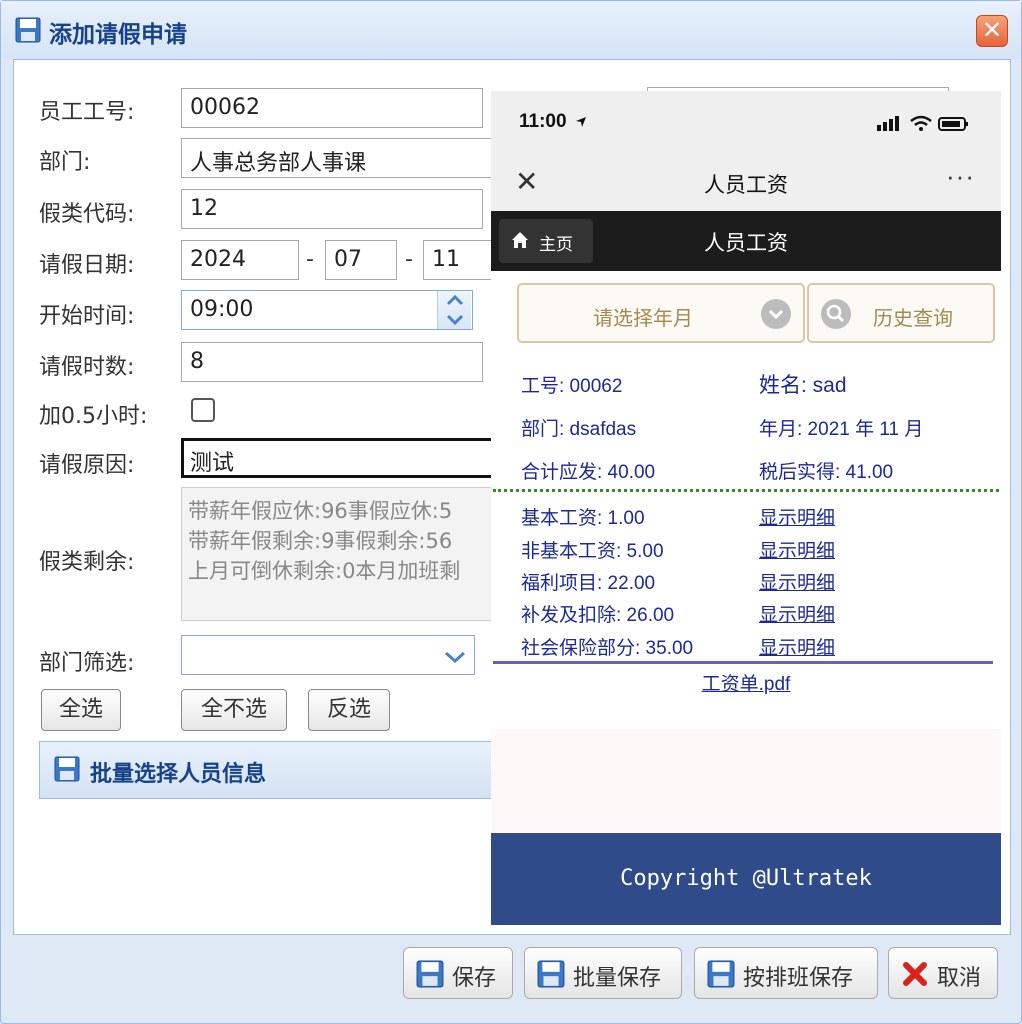 The width and height of the screenshot is (1022, 1024). Describe the element at coordinates (332, 108) in the screenshot. I see `emp-no-input: 00062` at that location.